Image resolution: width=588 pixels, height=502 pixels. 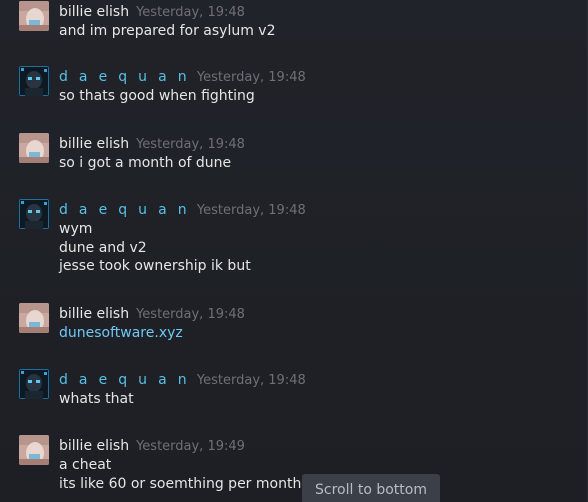 I want to click on message-text: so thats good when fighting, so click(x=157, y=96).